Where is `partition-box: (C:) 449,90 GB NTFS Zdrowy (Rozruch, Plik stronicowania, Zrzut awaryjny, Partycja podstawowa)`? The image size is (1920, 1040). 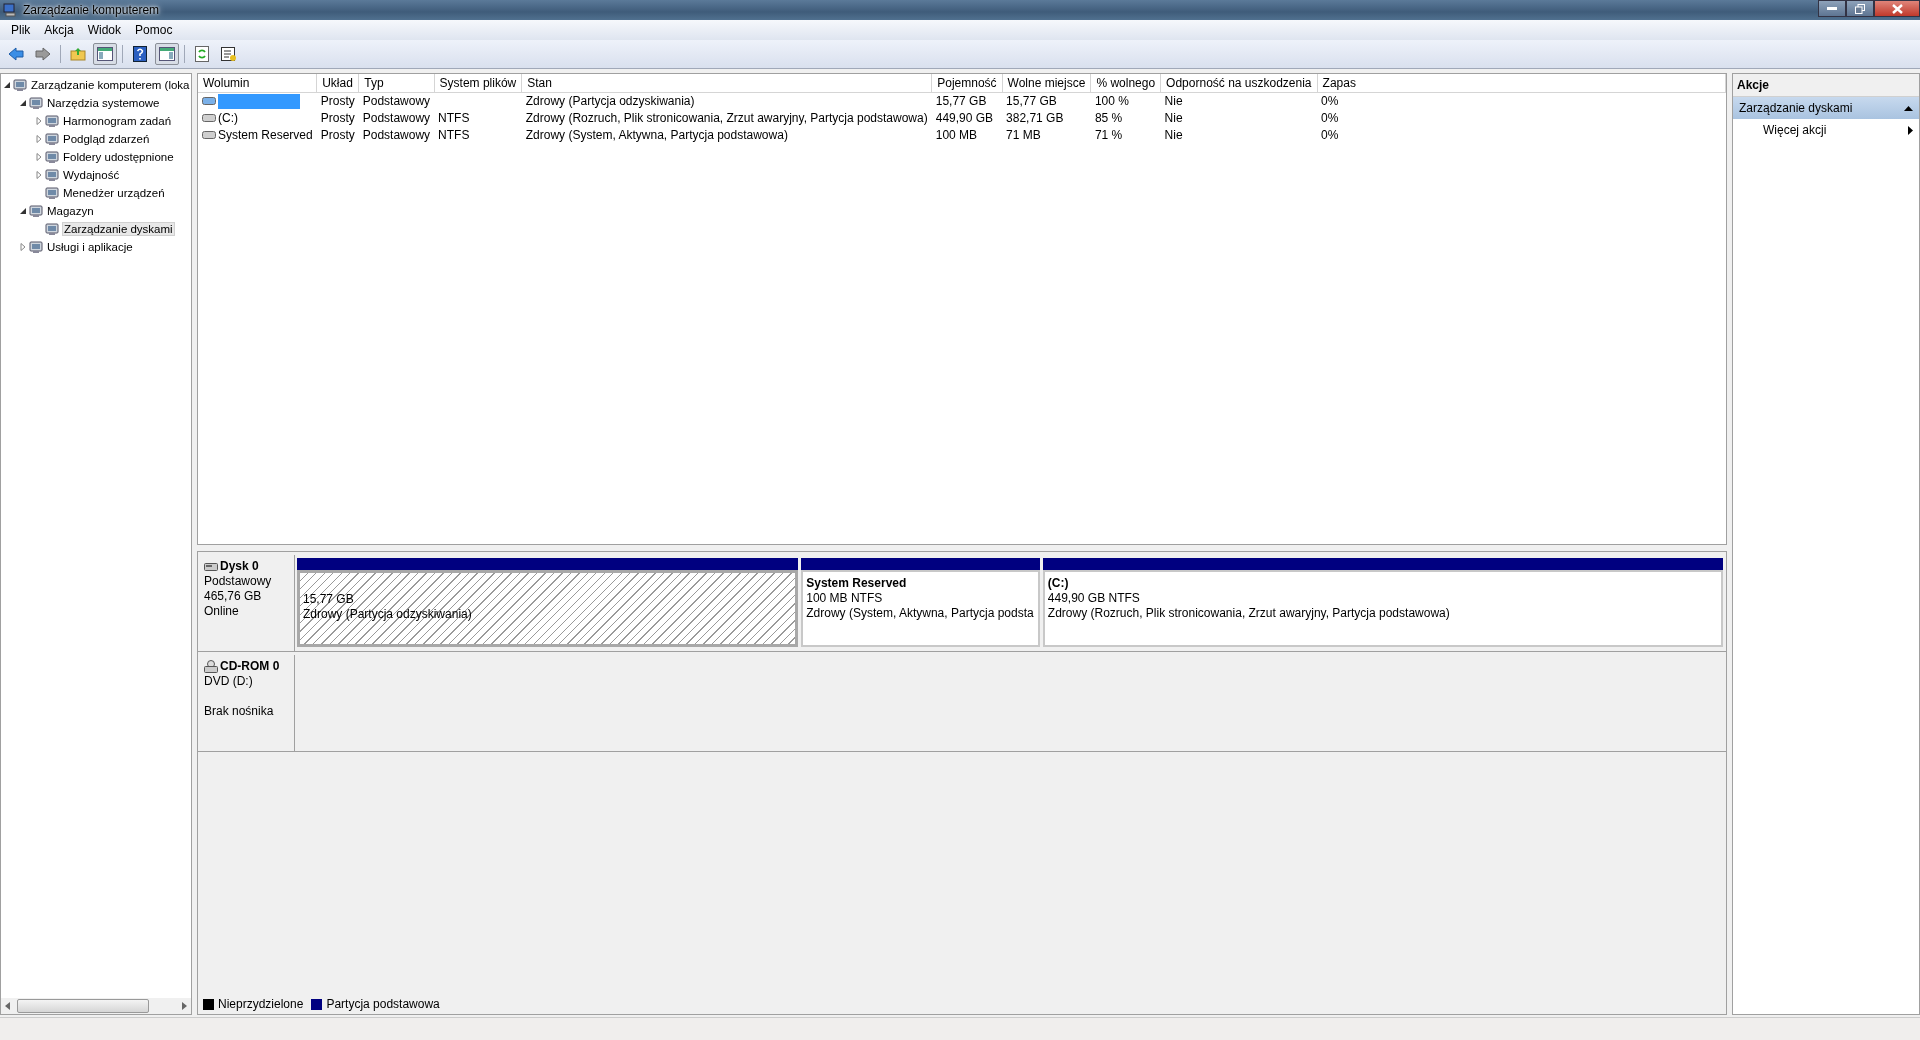
partition-box: (C:) 449,90 GB NTFS Zdrowy (Rozruch, Plik stronicowania, Zrzut awaryjny, Partycja podstawowa) is located at coordinates (1382, 608).